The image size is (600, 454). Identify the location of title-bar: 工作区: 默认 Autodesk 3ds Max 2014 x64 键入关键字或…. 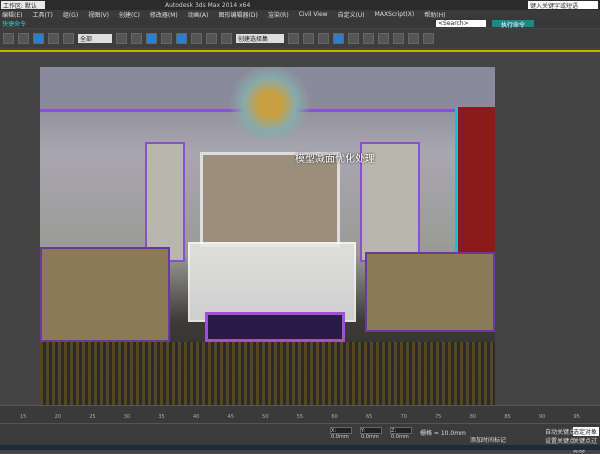
(300, 5).